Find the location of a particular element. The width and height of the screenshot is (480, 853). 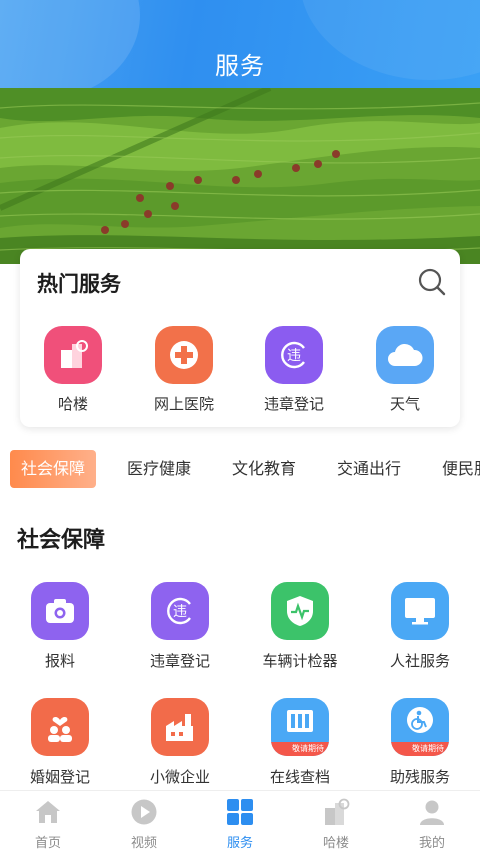

medical-cross-icon is located at coordinates (184, 355).